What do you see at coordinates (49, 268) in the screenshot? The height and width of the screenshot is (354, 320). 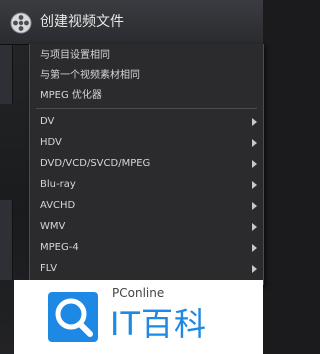 I see `menu-item-label: FLV` at bounding box center [49, 268].